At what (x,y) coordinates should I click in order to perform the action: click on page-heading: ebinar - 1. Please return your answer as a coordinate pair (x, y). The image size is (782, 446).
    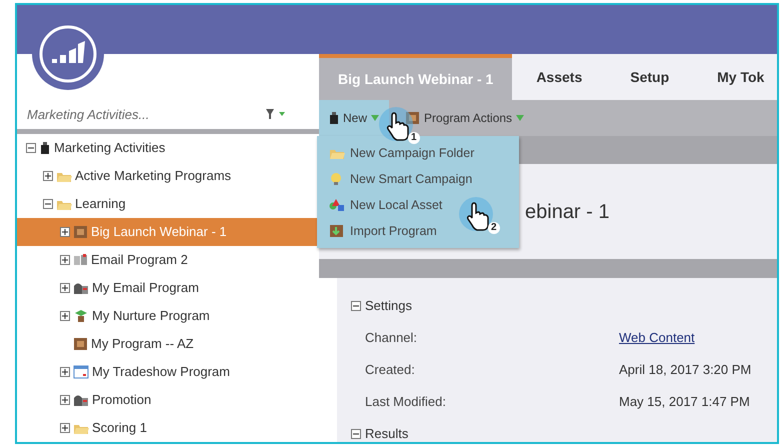
    Looking at the image, I should click on (567, 212).